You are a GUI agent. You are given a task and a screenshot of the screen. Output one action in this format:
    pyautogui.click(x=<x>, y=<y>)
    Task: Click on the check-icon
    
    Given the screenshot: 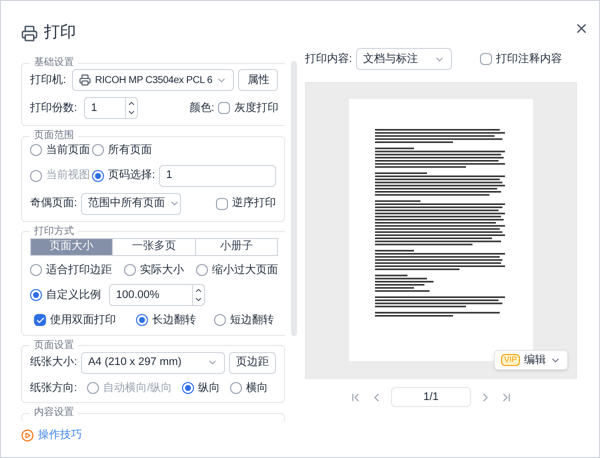 What is the action you would take?
    pyautogui.click(x=40, y=320)
    